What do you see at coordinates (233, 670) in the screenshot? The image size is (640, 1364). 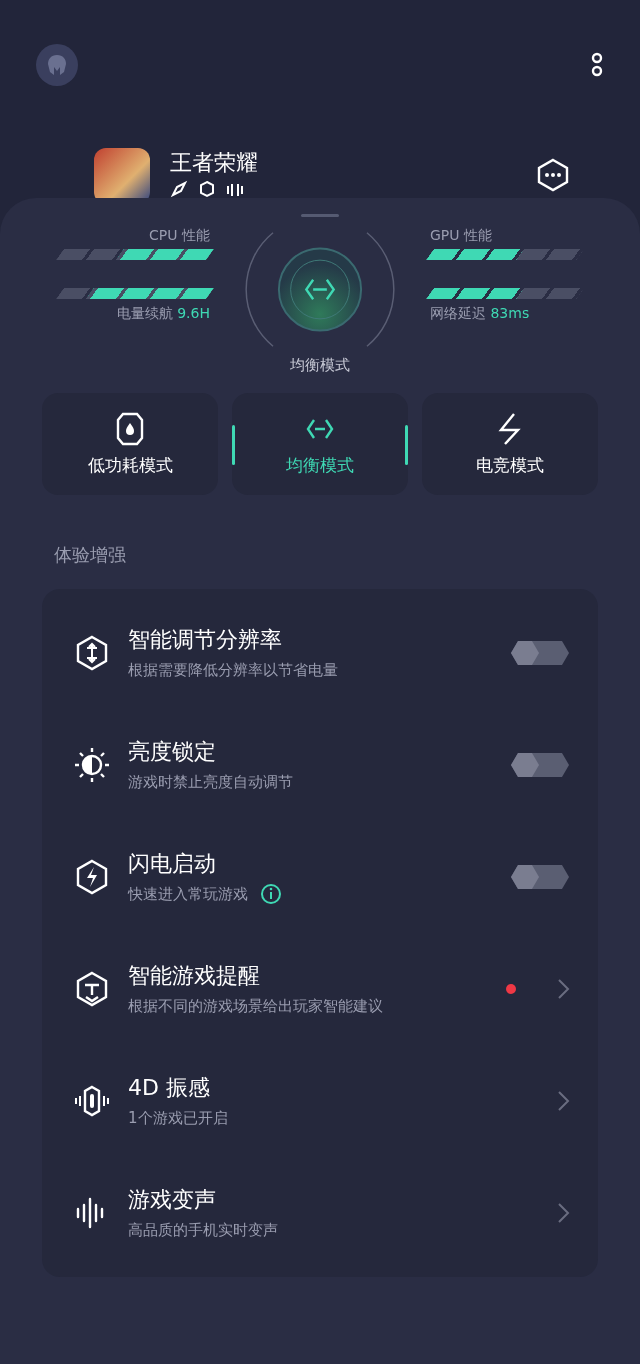 I see `setting-description: 根据需要降低分辨率以节省电量` at bounding box center [233, 670].